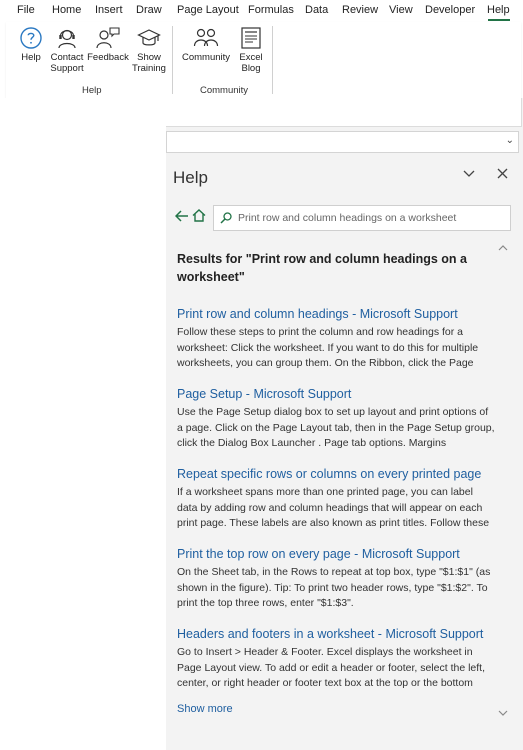  What do you see at coordinates (251, 50) in the screenshot?
I see `excel-blog-button: Excel Blog` at bounding box center [251, 50].